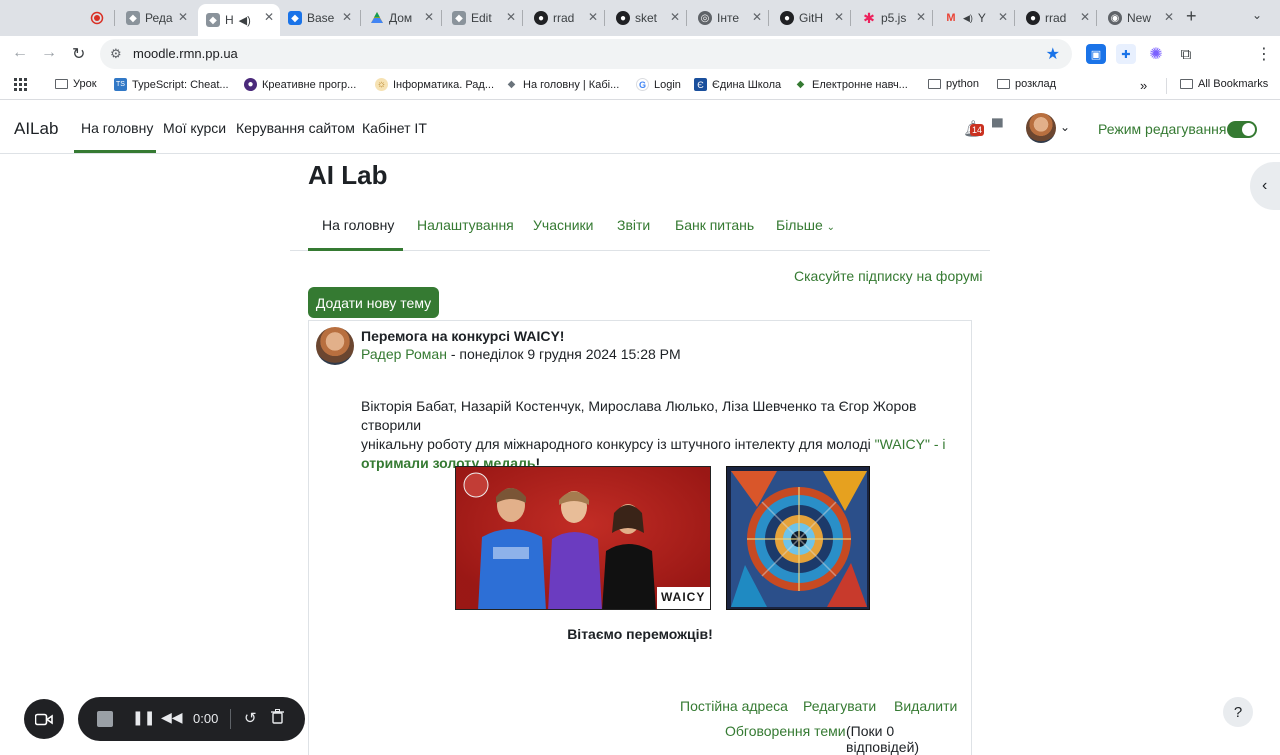  I want to click on permalink-link: Постійна адреса, so click(734, 706).